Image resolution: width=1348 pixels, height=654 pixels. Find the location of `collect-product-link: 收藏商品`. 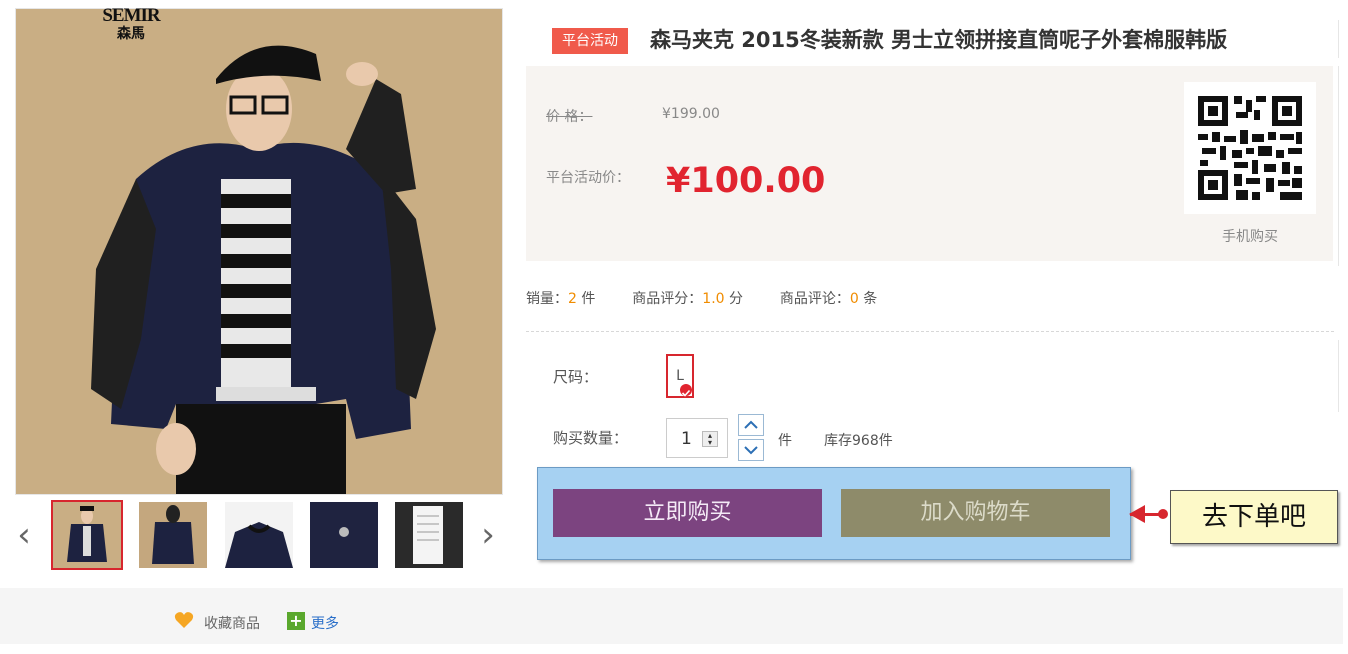

collect-product-link: 收藏商品 is located at coordinates (232, 623).